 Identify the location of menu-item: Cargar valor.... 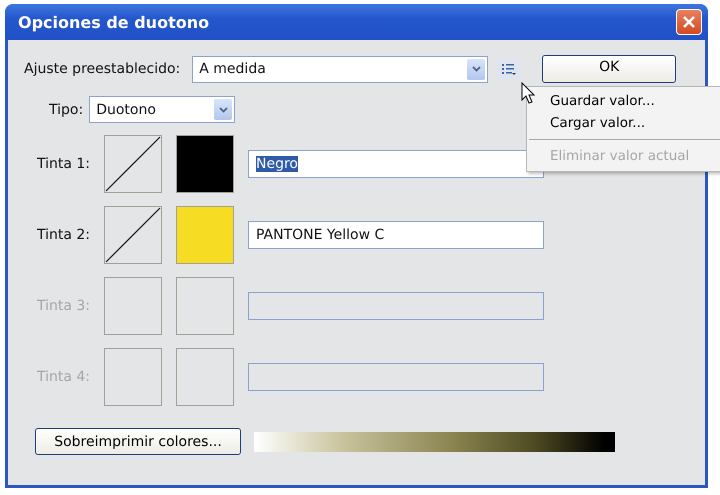
(623, 123).